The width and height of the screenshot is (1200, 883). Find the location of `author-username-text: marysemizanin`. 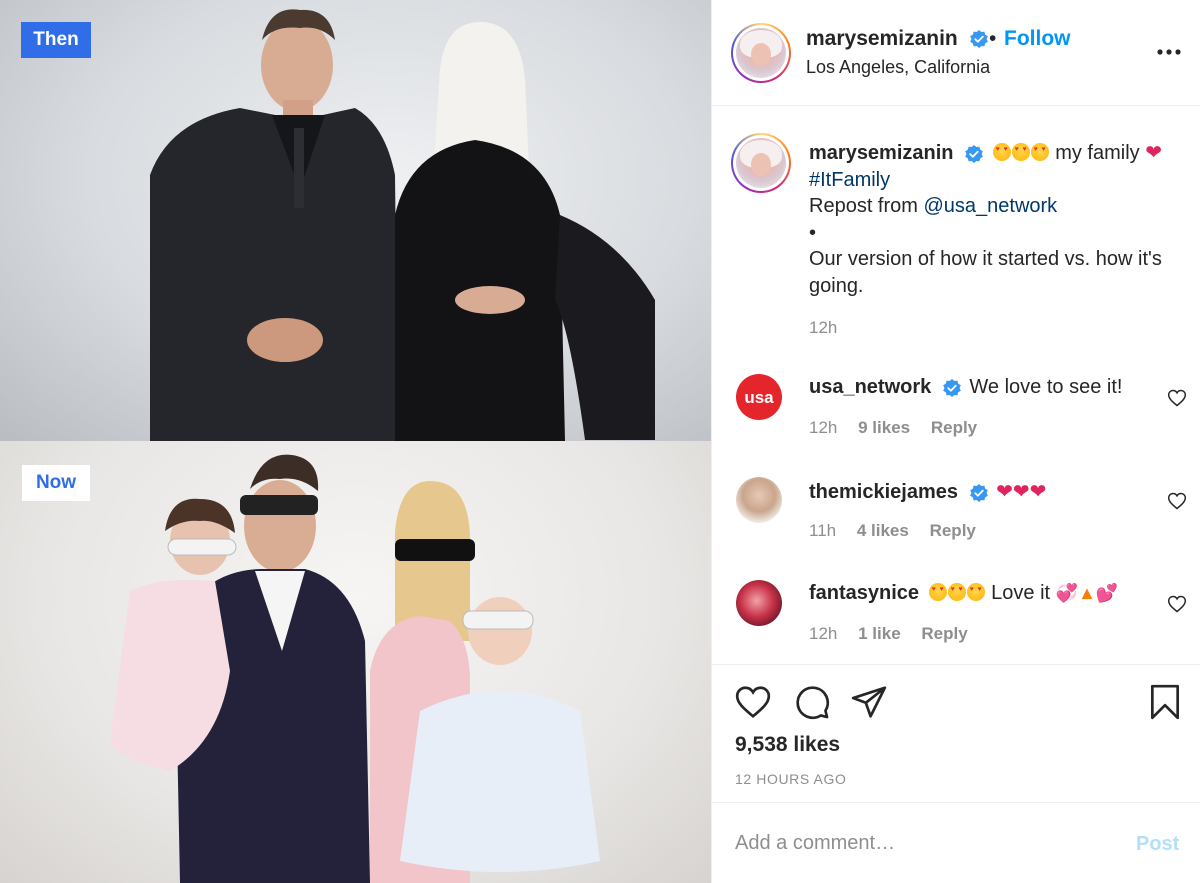

author-username-text: marysemizanin is located at coordinates (882, 38).